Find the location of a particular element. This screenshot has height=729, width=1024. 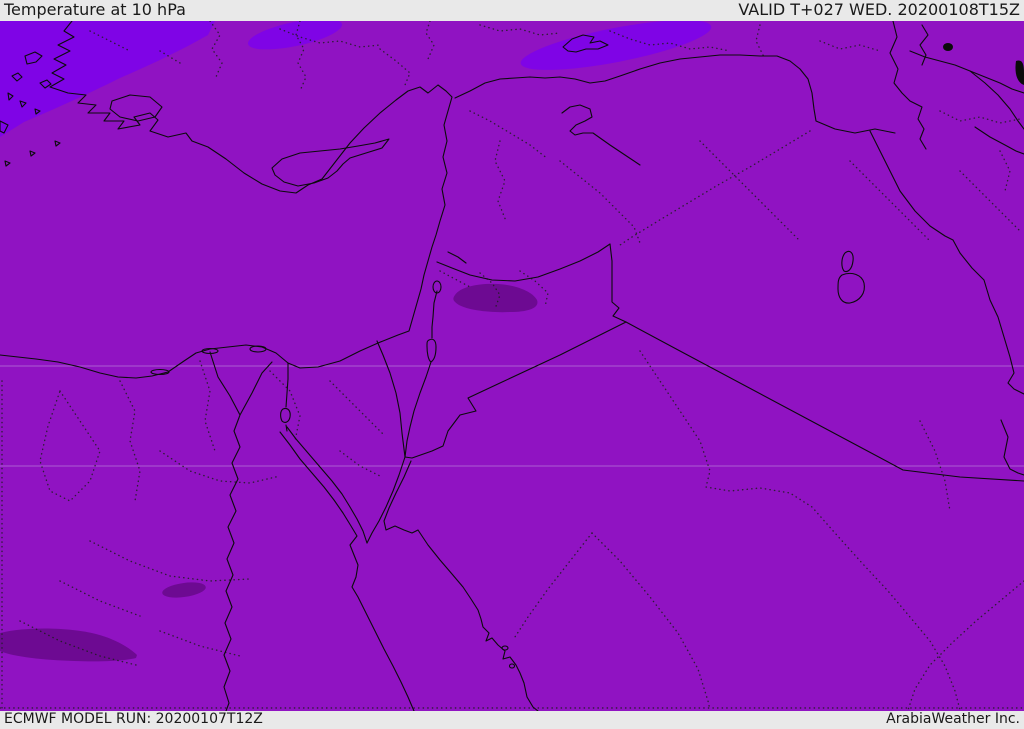

credit-label: ArabiaWeather Inc. is located at coordinates (953, 719).